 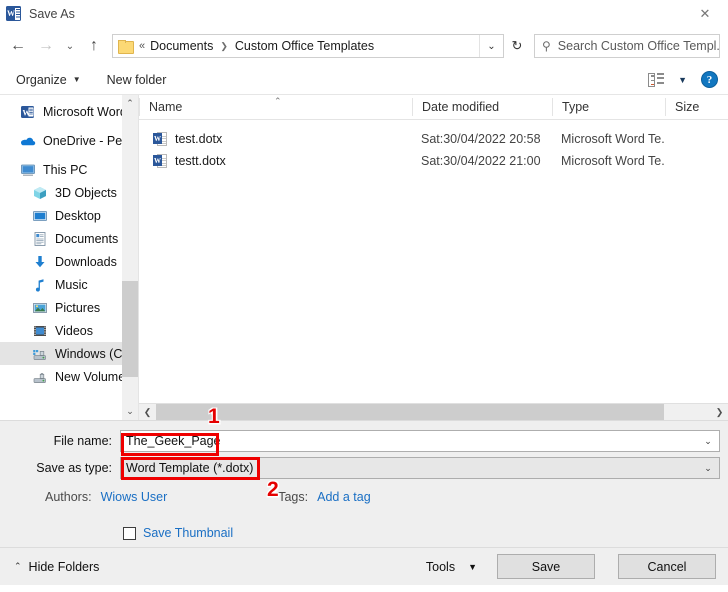 I want to click on save-thumbnail-label: Save Thumbnail, so click(x=188, y=533).